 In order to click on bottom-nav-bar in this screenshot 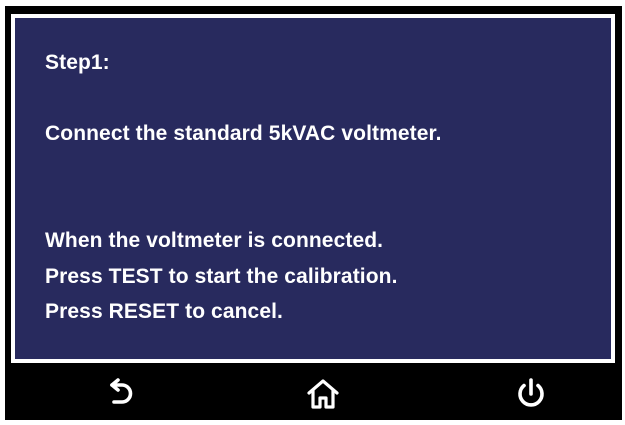, I will do `click(313, 393)`.